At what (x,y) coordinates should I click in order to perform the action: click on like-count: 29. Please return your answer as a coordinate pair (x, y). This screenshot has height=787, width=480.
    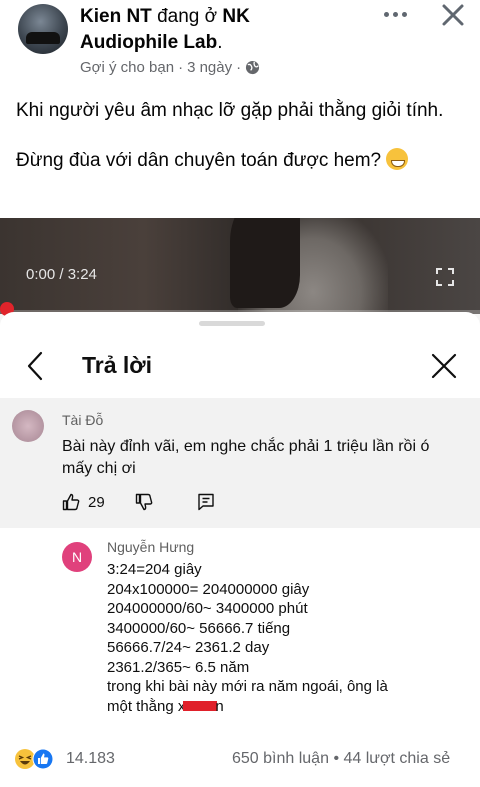
    Looking at the image, I should click on (96, 502).